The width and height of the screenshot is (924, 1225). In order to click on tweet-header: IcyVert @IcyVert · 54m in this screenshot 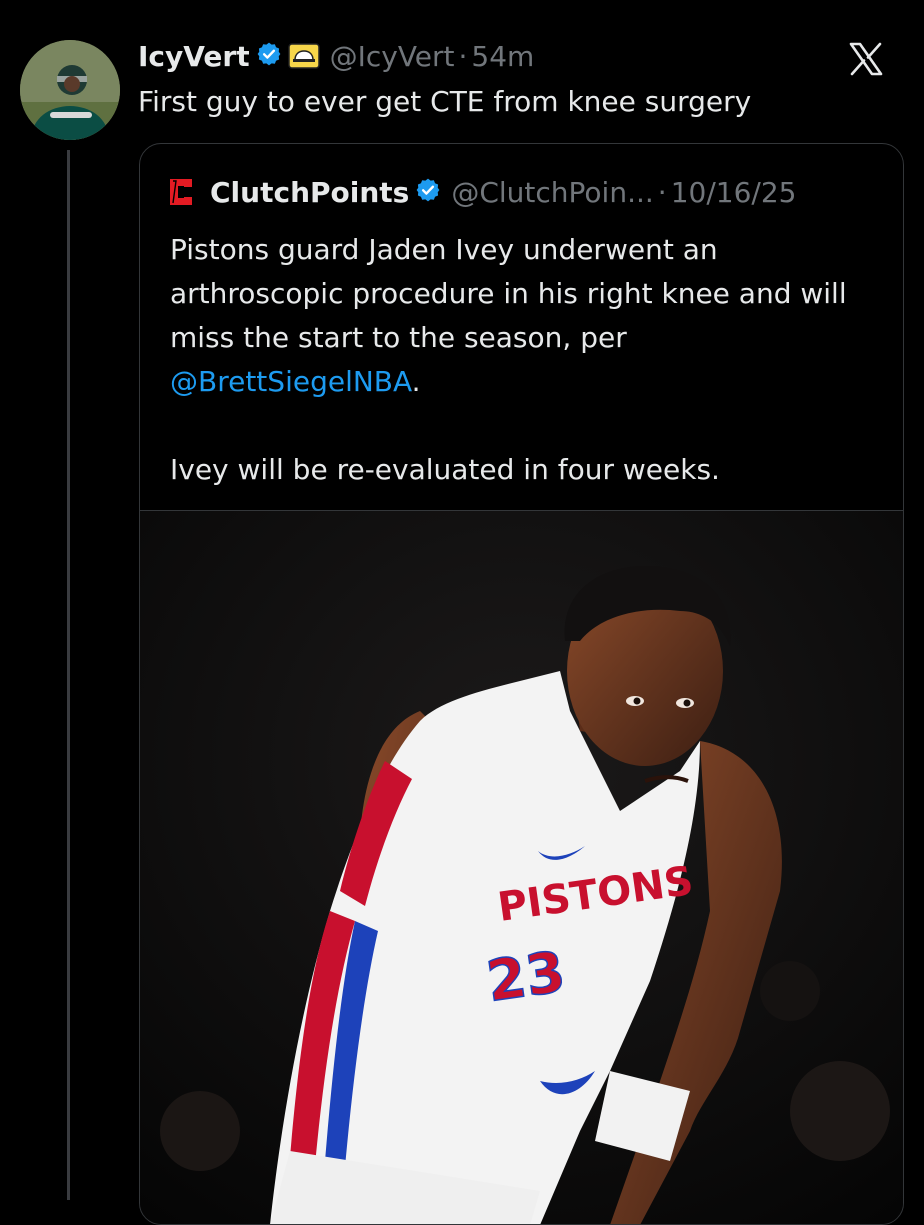, I will do `click(336, 56)`.